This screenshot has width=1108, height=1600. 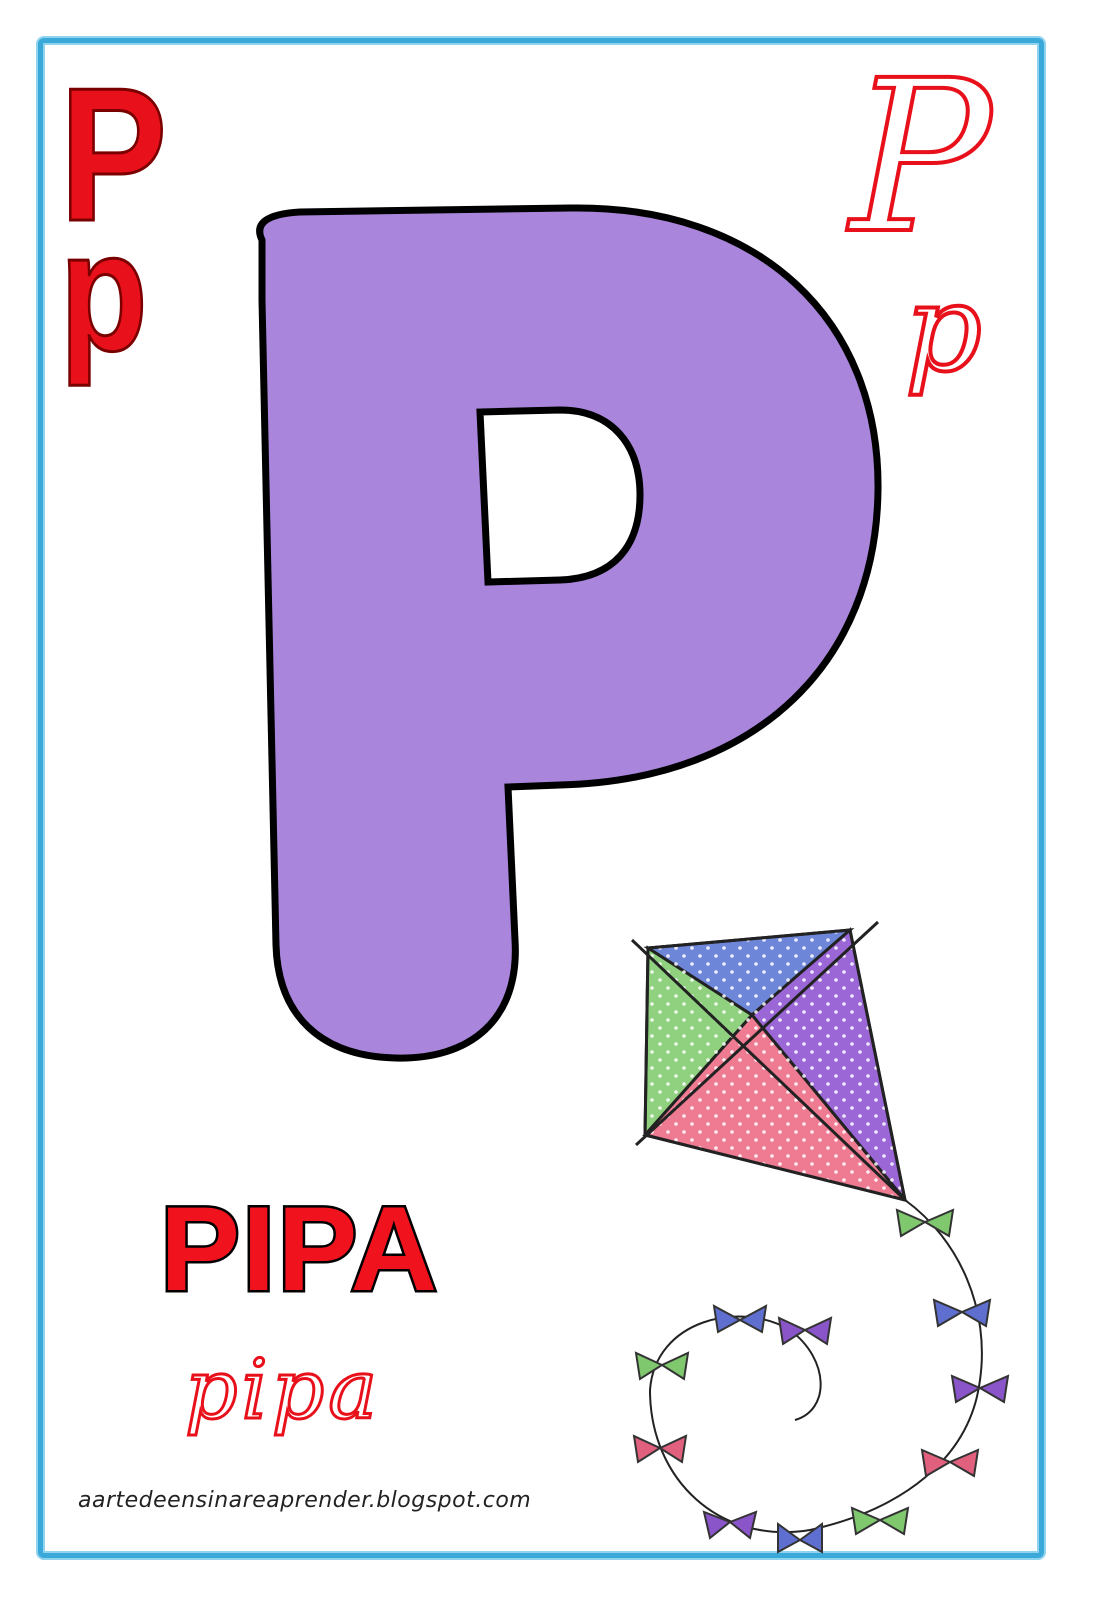 I want to click on kite-icon, so click(x=820, y=1237).